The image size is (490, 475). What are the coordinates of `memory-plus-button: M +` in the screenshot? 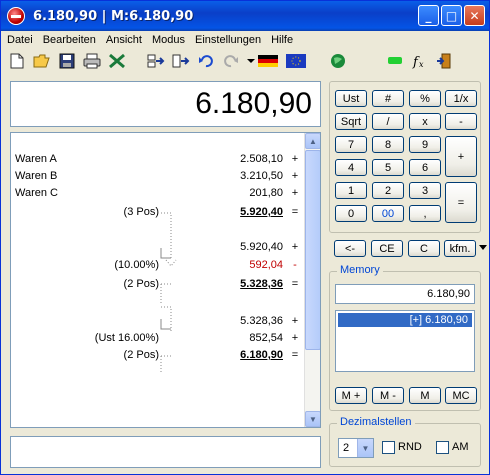 It's located at (351, 395).